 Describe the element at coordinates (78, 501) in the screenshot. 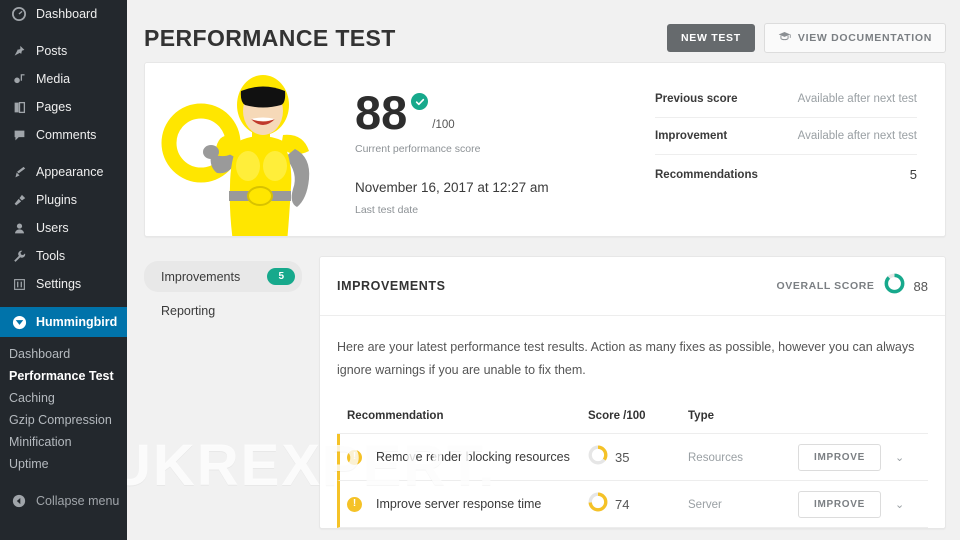

I see `collapse-menu-label: Collapse menu` at that location.